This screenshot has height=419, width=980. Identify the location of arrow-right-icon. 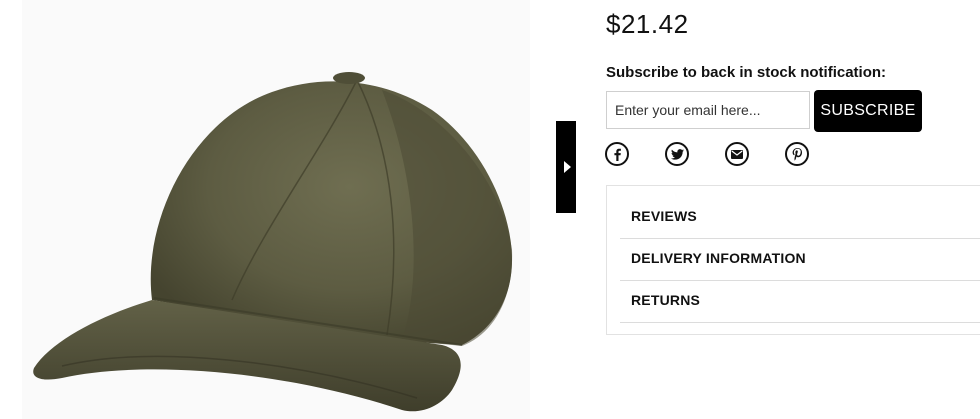
(567, 167).